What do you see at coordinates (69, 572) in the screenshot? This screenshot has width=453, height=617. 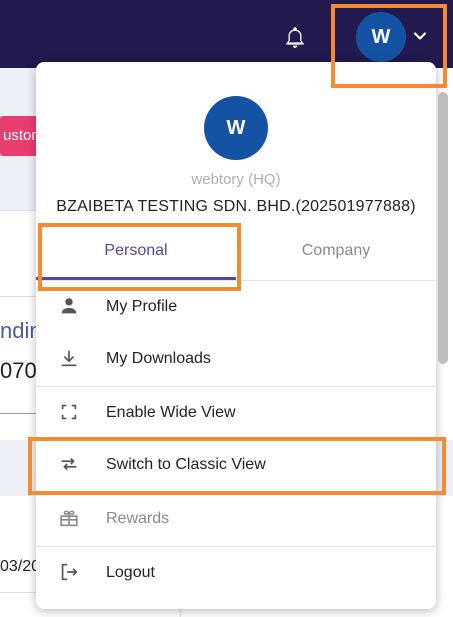 I see `logout-icon` at bounding box center [69, 572].